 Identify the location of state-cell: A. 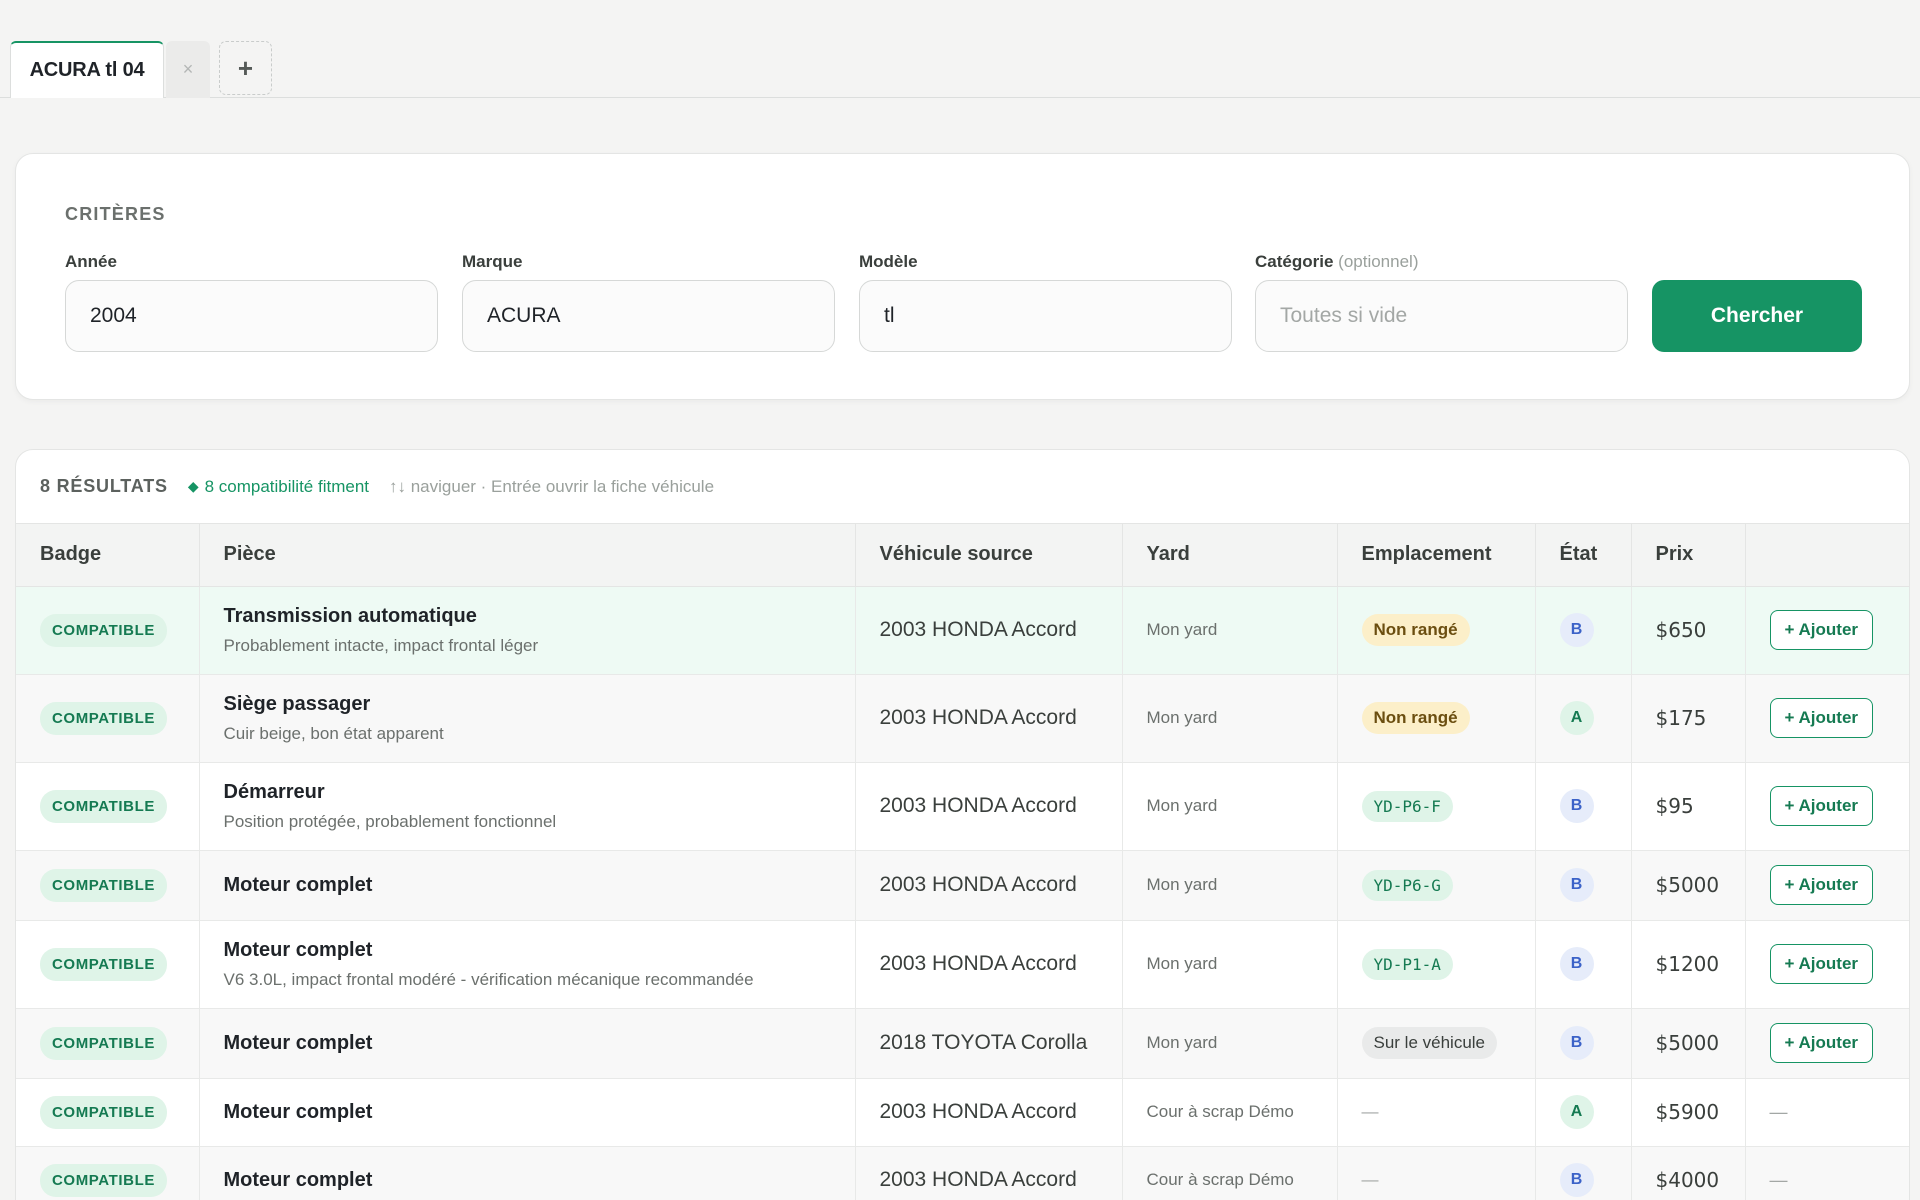
(1583, 718).